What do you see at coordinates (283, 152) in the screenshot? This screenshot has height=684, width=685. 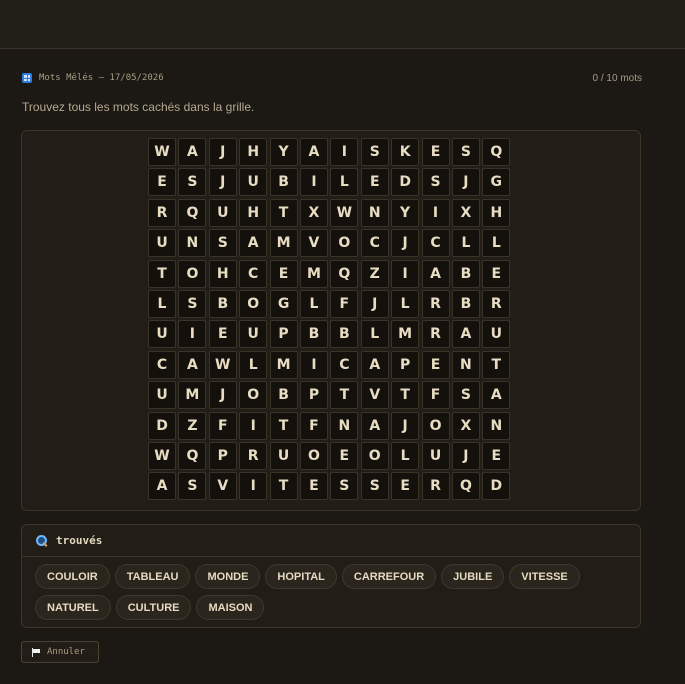 I see `grid-cell: Y` at bounding box center [283, 152].